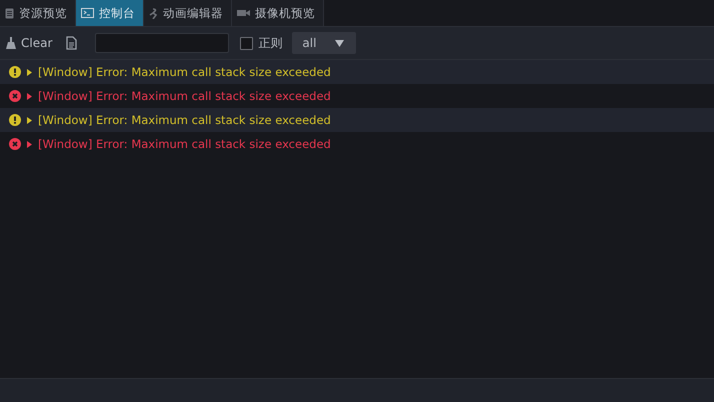 Image resolution: width=714 pixels, height=402 pixels. Describe the element at coordinates (188, 13) in the screenshot. I see `panel-tab: 动画编辑器` at that location.